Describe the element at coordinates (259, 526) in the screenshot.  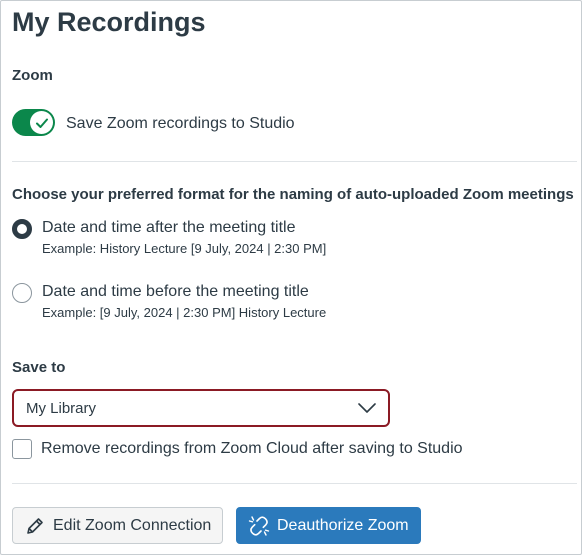
I see `unlink-icon` at that location.